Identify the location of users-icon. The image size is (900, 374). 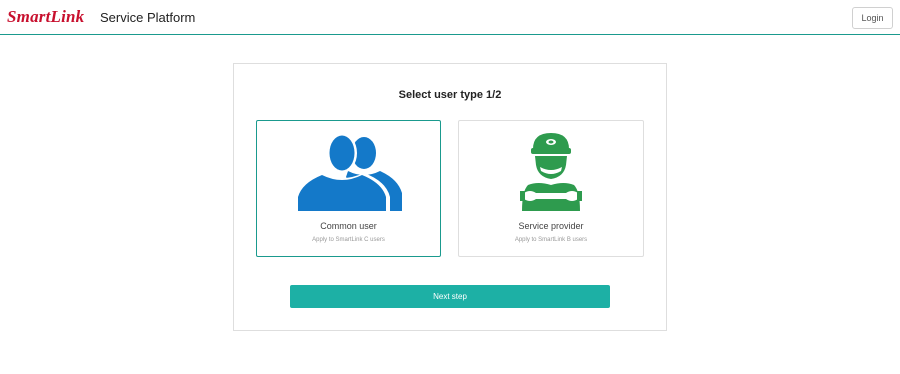
(347, 172).